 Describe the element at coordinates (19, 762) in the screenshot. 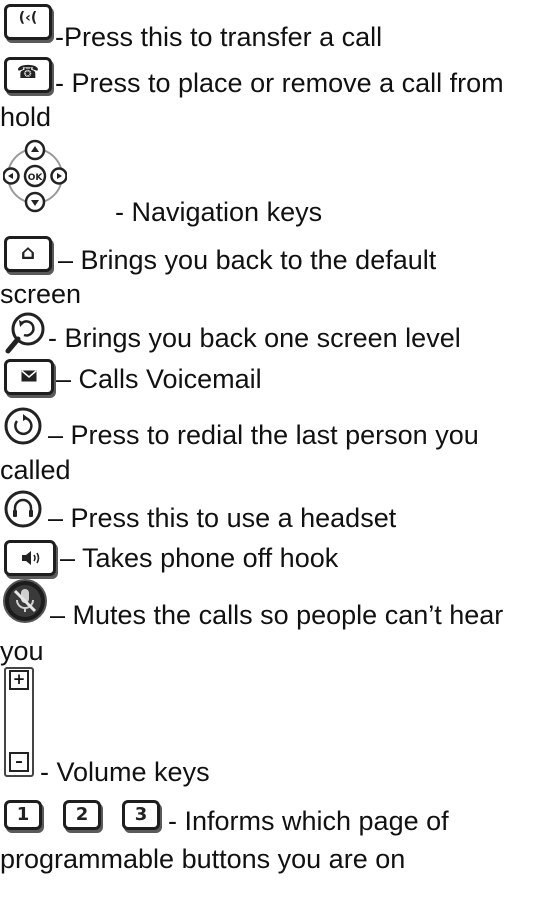

I see `volume-down-key: –` at that location.